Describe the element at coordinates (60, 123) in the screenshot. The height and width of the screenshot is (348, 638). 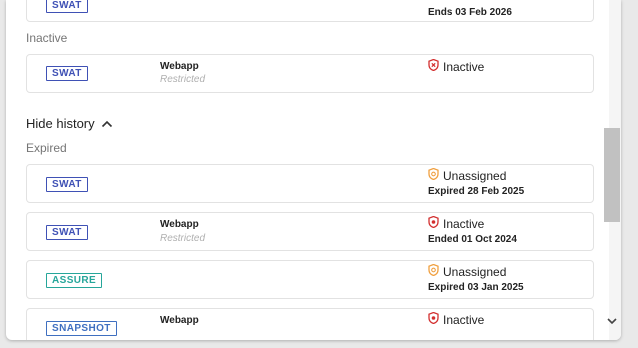
I see `hide-history-label: Hide history` at that location.